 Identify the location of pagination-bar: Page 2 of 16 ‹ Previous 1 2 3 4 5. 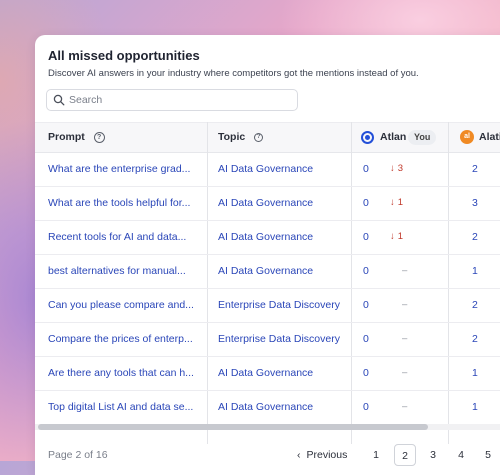
(267, 455).